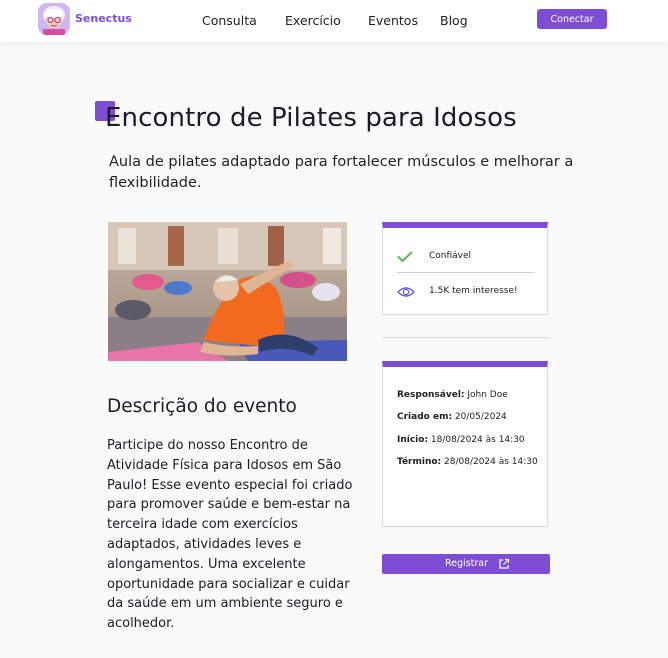 The width and height of the screenshot is (668, 658). I want to click on created-info: Criado em: 20/05/2024, so click(452, 417).